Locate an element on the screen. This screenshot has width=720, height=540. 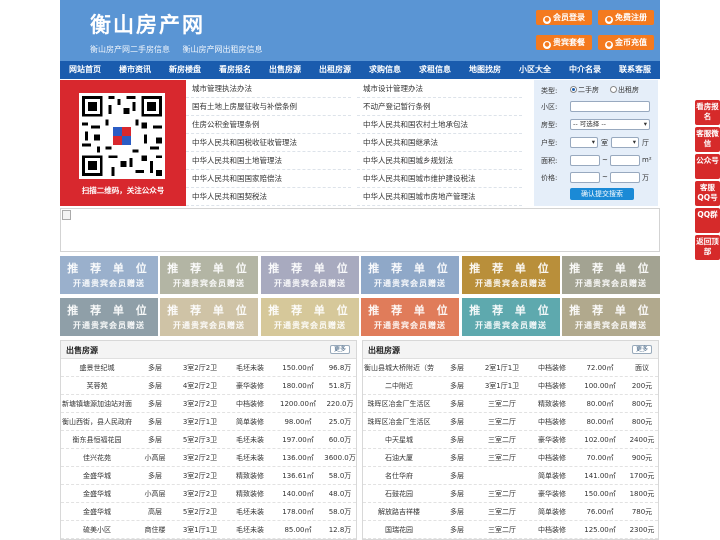
listing-community: 中天星城 is located at coordinates (399, 440).